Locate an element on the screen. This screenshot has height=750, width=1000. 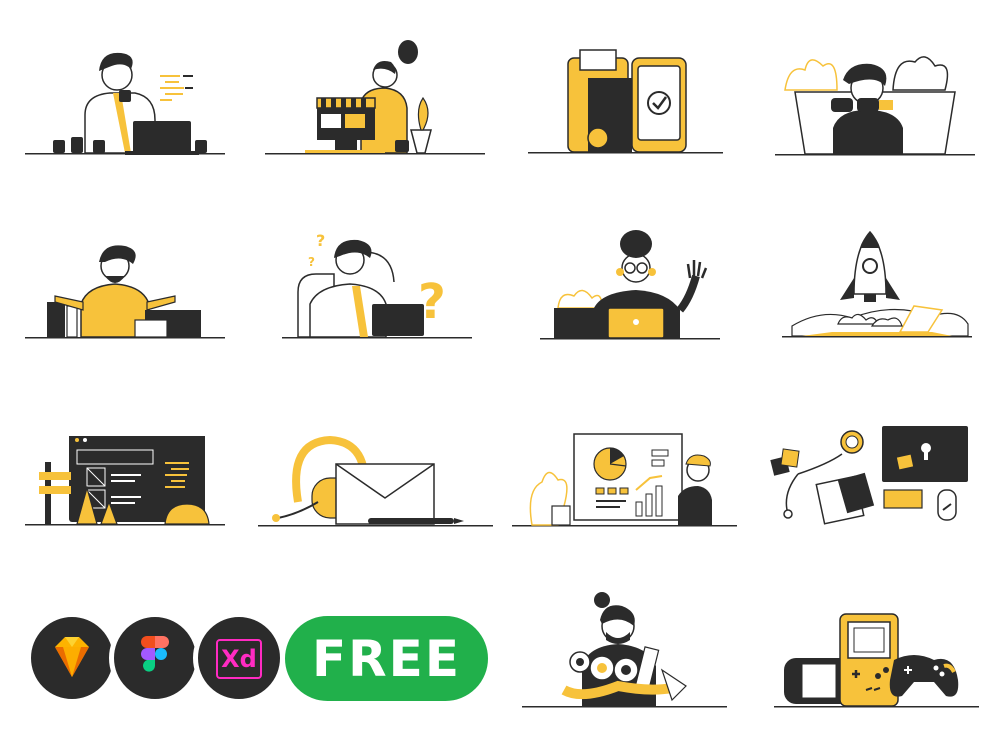
illustration-developer-coffee is located at coordinates (125, 102).